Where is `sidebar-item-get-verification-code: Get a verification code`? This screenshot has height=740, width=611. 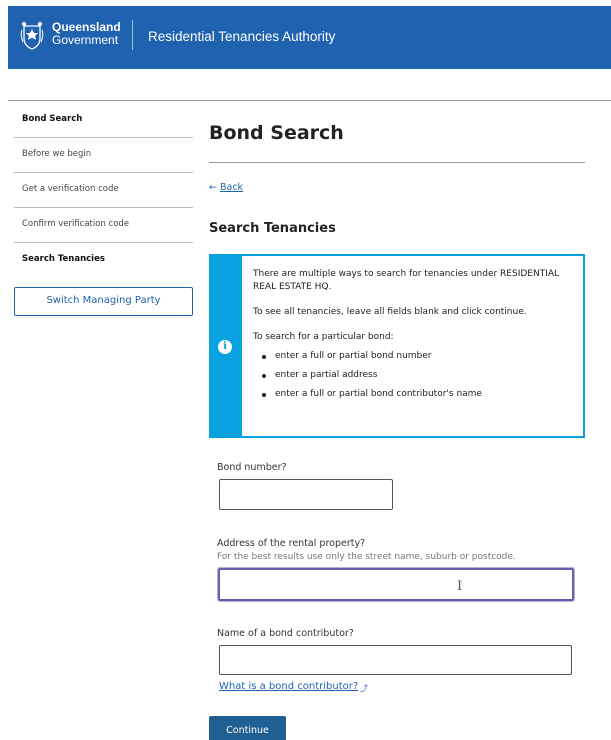
sidebar-item-get-verification-code: Get a verification code is located at coordinates (103, 190).